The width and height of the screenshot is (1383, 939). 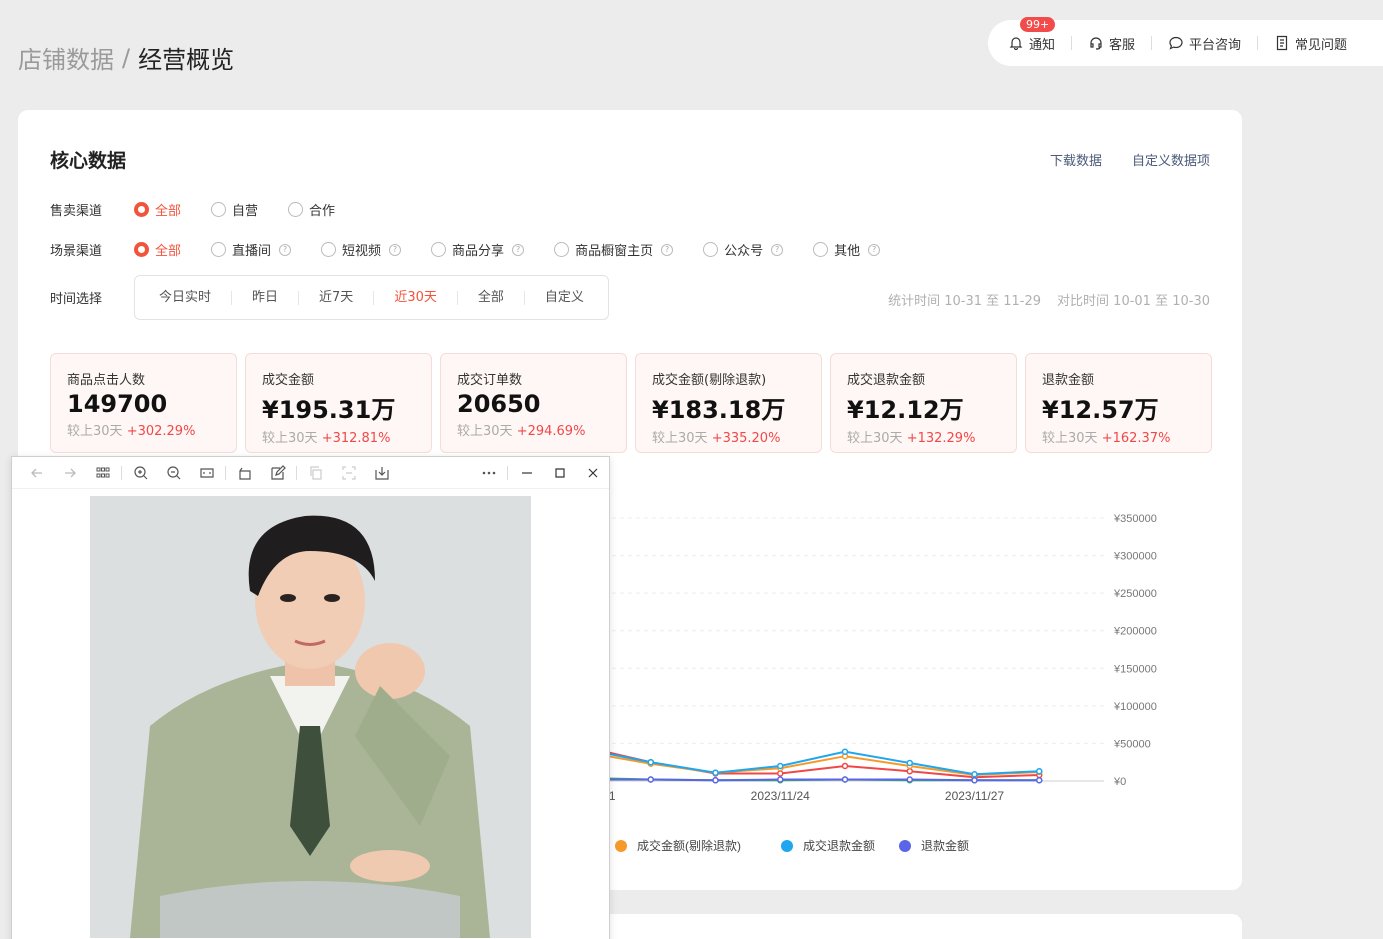 I want to click on metric-delta: +335.20%, so click(x=746, y=438).